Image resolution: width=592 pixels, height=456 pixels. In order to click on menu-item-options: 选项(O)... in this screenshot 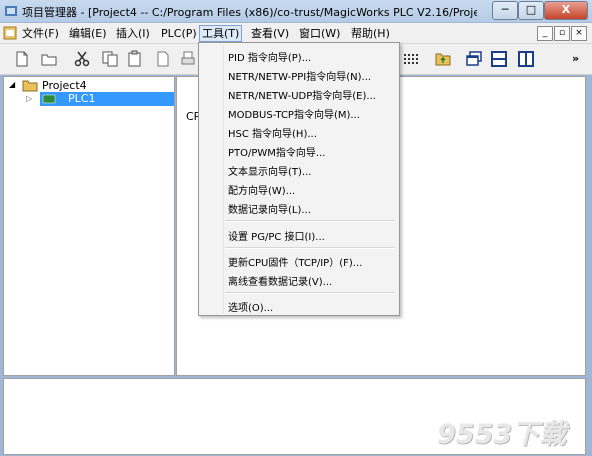, I will do `click(250, 306)`.